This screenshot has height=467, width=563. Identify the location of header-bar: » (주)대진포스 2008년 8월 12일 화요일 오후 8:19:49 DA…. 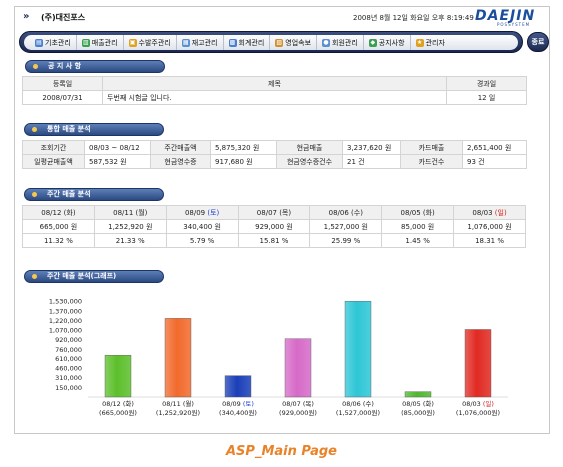
(282, 18).